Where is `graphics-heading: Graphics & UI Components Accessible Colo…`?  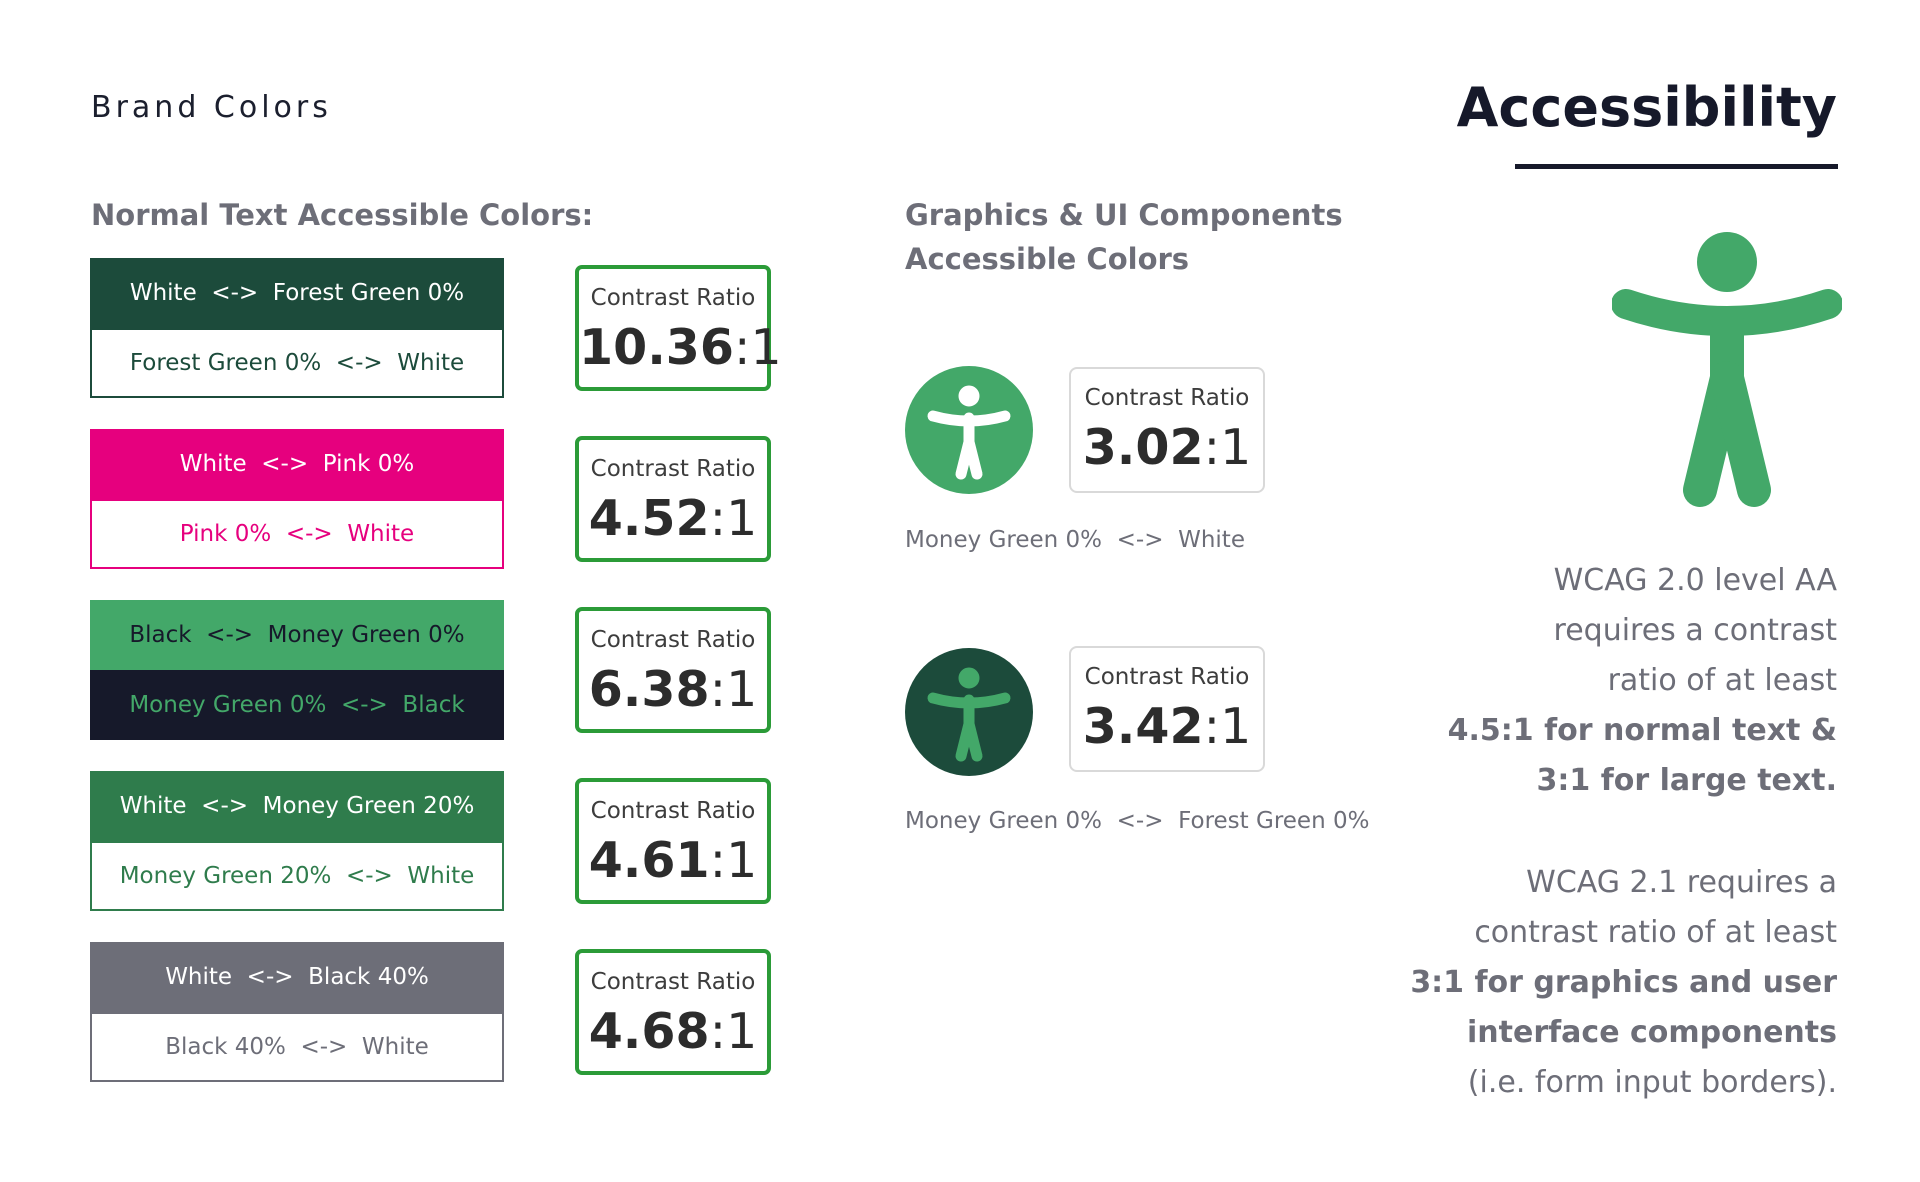 graphics-heading: Graphics & UI Components Accessible Colo… is located at coordinates (1124, 237).